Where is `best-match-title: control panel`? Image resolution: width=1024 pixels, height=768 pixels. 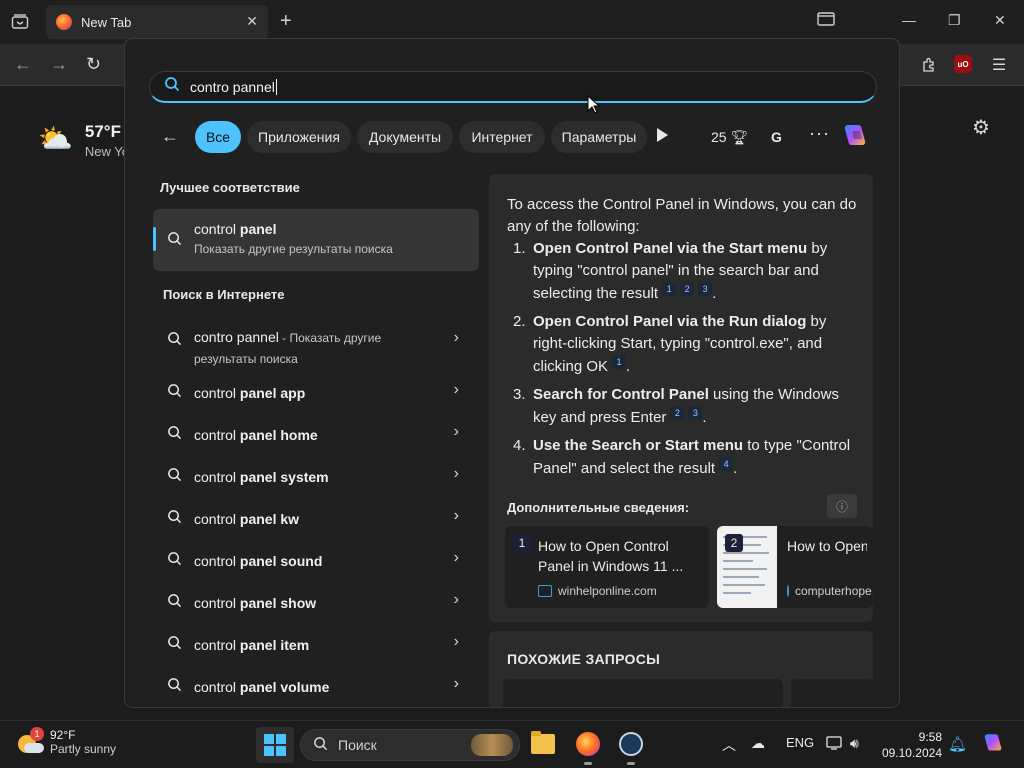 best-match-title: control panel is located at coordinates (235, 229).